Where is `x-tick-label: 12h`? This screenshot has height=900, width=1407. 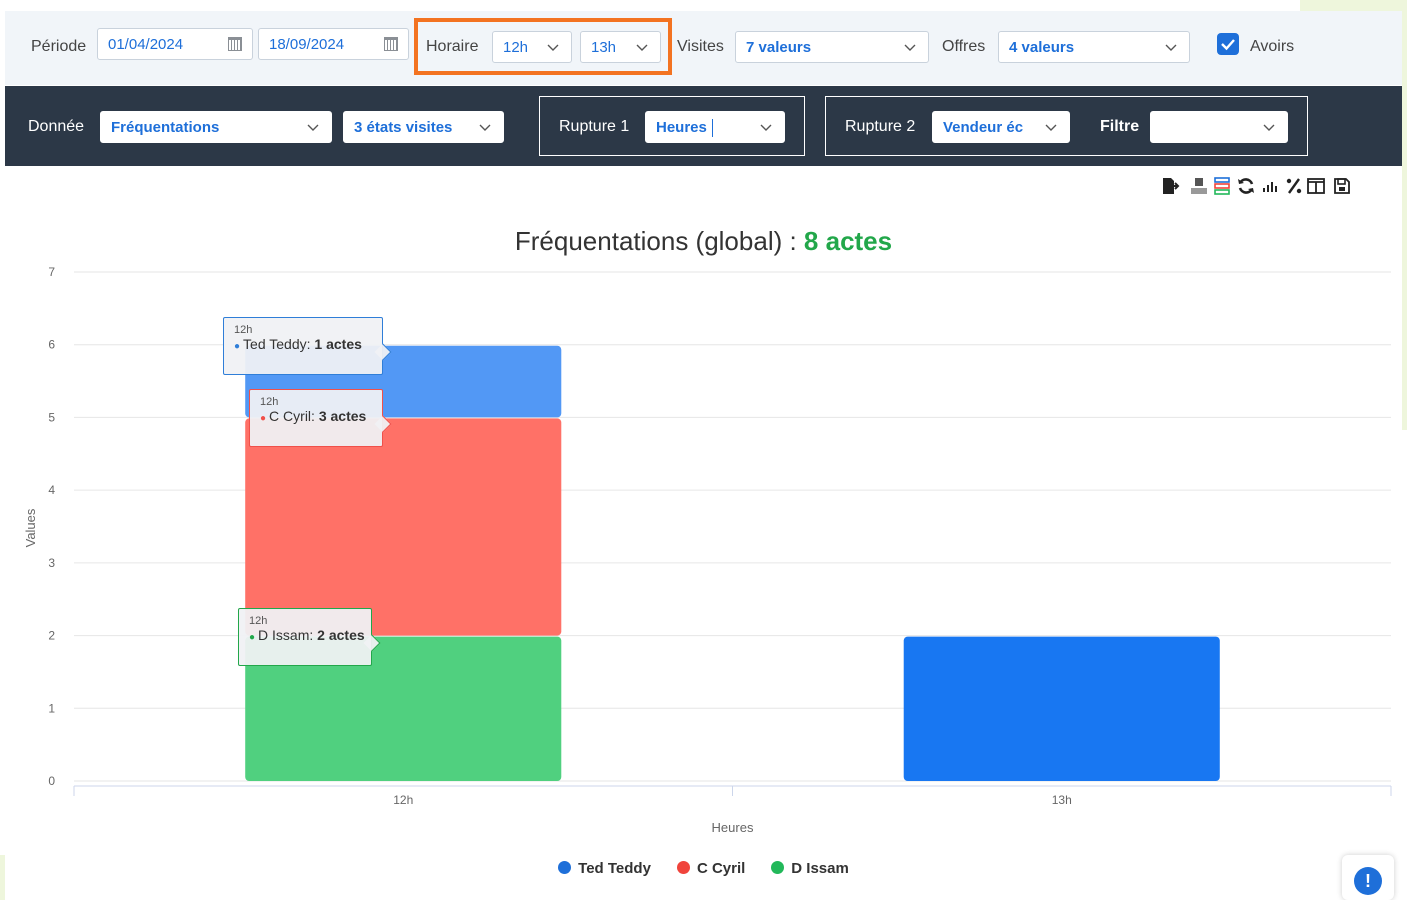
x-tick-label: 12h is located at coordinates (403, 800).